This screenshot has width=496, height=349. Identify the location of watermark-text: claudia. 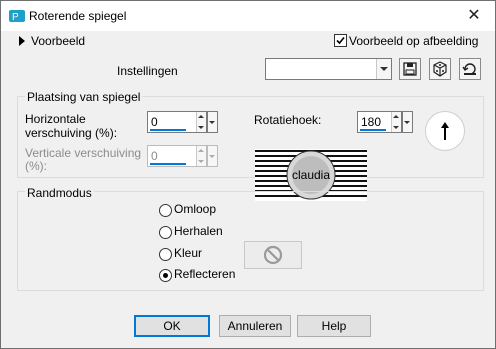
(311, 175).